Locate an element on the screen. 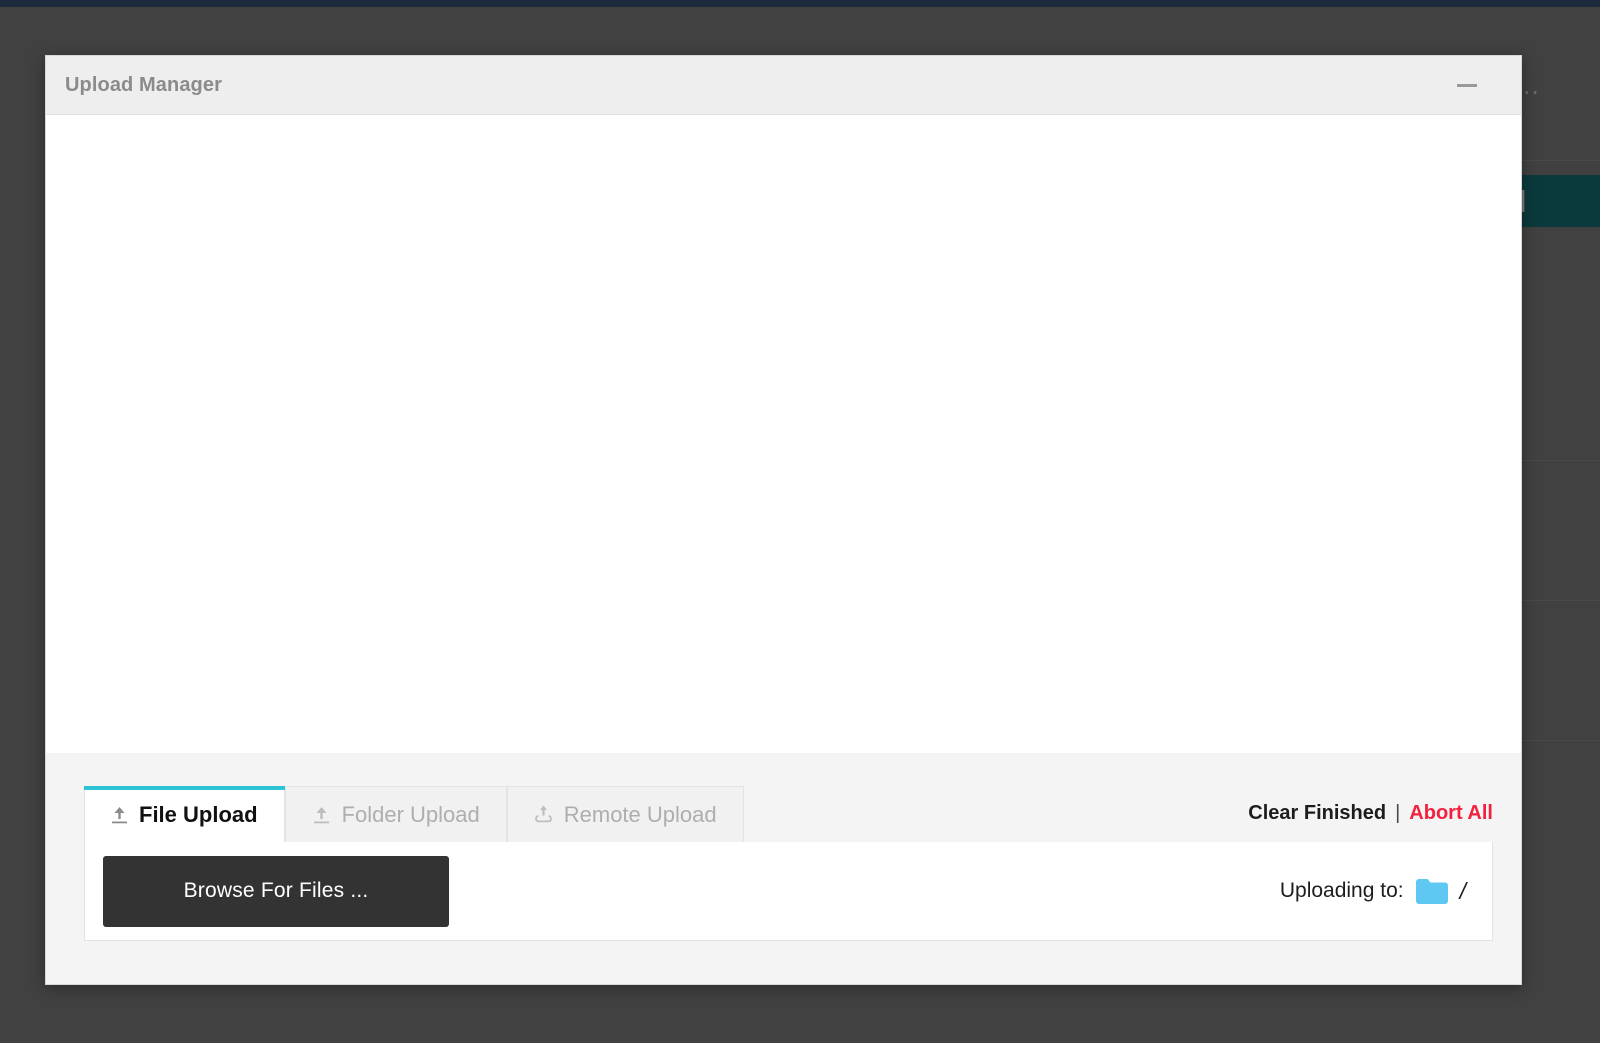 This screenshot has height=1043, width=1600. folder-icon is located at coordinates (1432, 891).